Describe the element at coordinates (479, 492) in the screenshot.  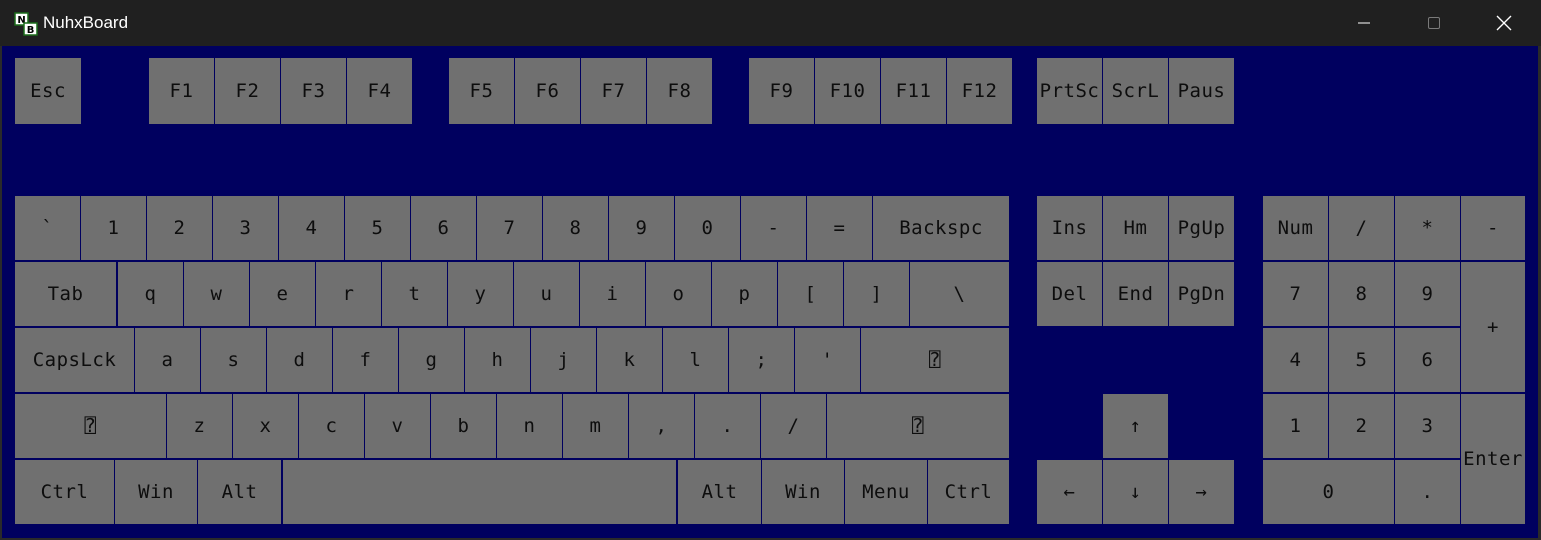
I see `key-space` at that location.